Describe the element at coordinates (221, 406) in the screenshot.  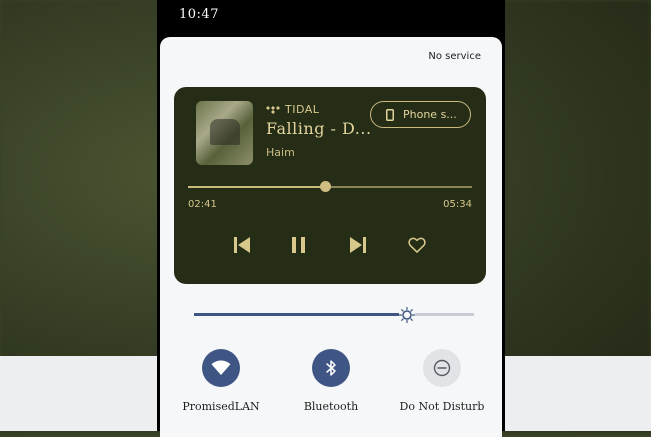
I see `tile-wifi-label: PromisedLAN` at that location.